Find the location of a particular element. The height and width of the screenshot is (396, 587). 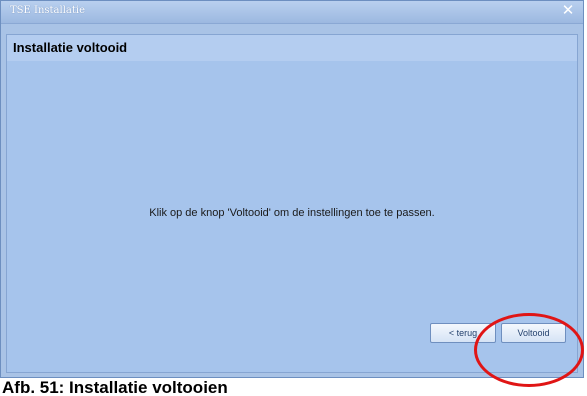

window-title: TSE Installatie is located at coordinates (47, 10).